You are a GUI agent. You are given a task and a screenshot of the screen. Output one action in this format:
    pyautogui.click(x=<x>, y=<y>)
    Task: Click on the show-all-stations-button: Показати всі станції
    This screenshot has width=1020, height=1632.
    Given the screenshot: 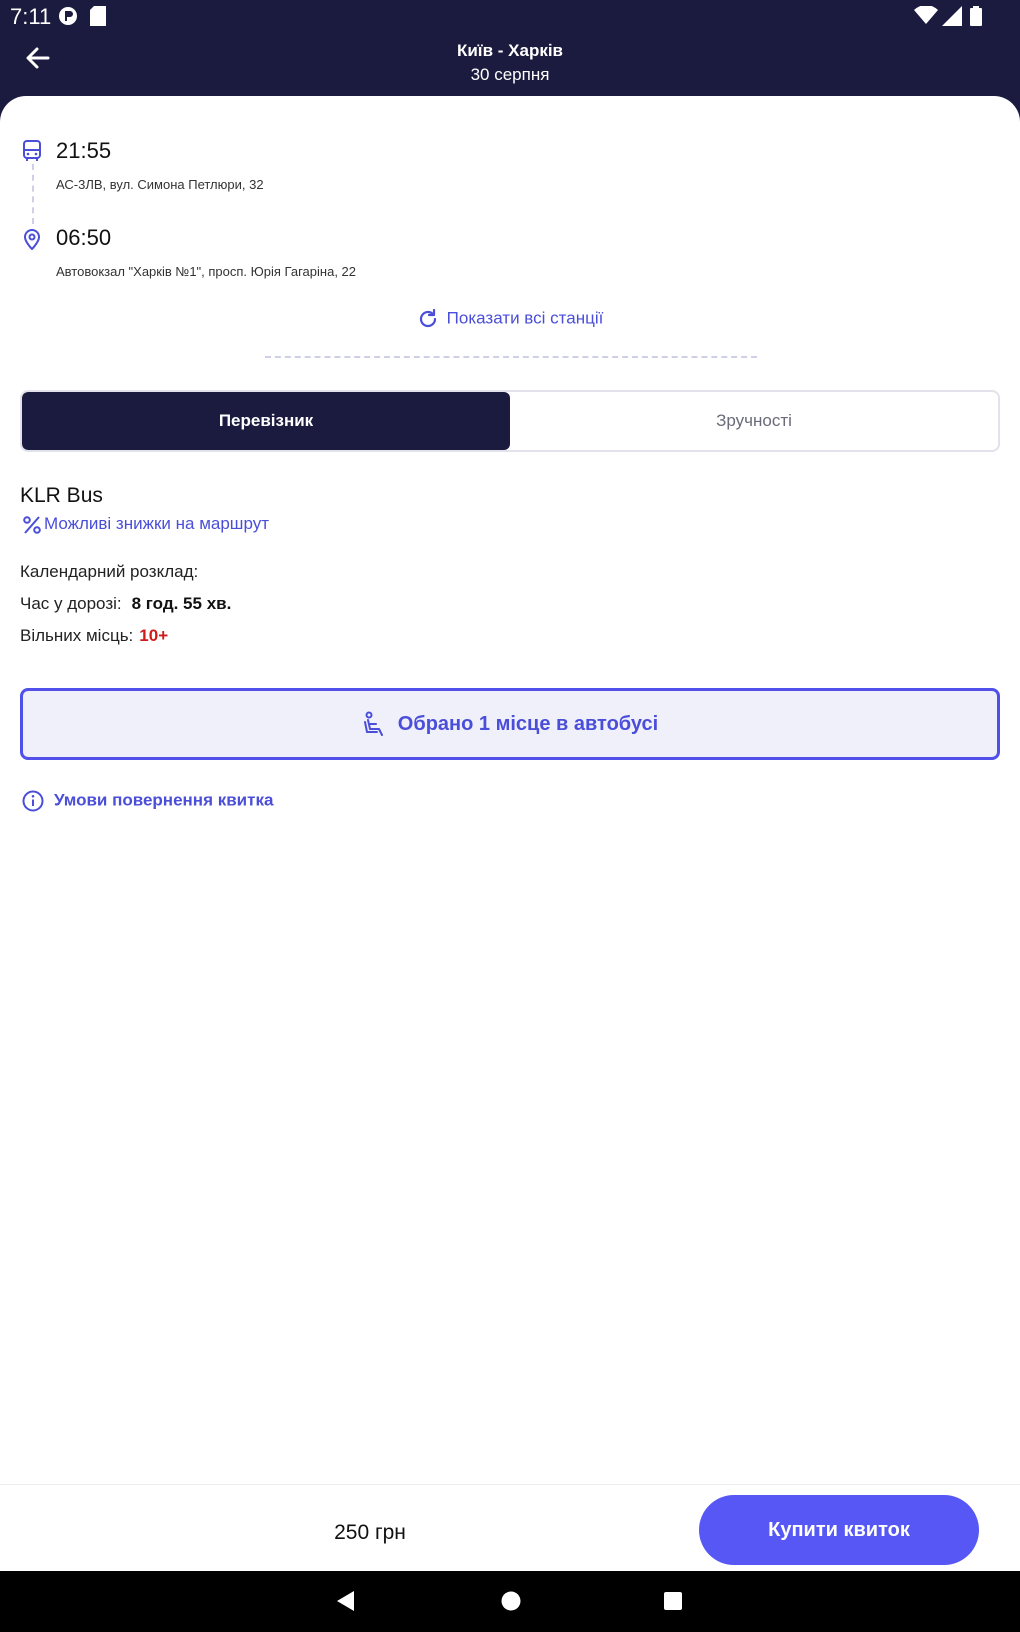 What is the action you would take?
    pyautogui.click(x=510, y=319)
    